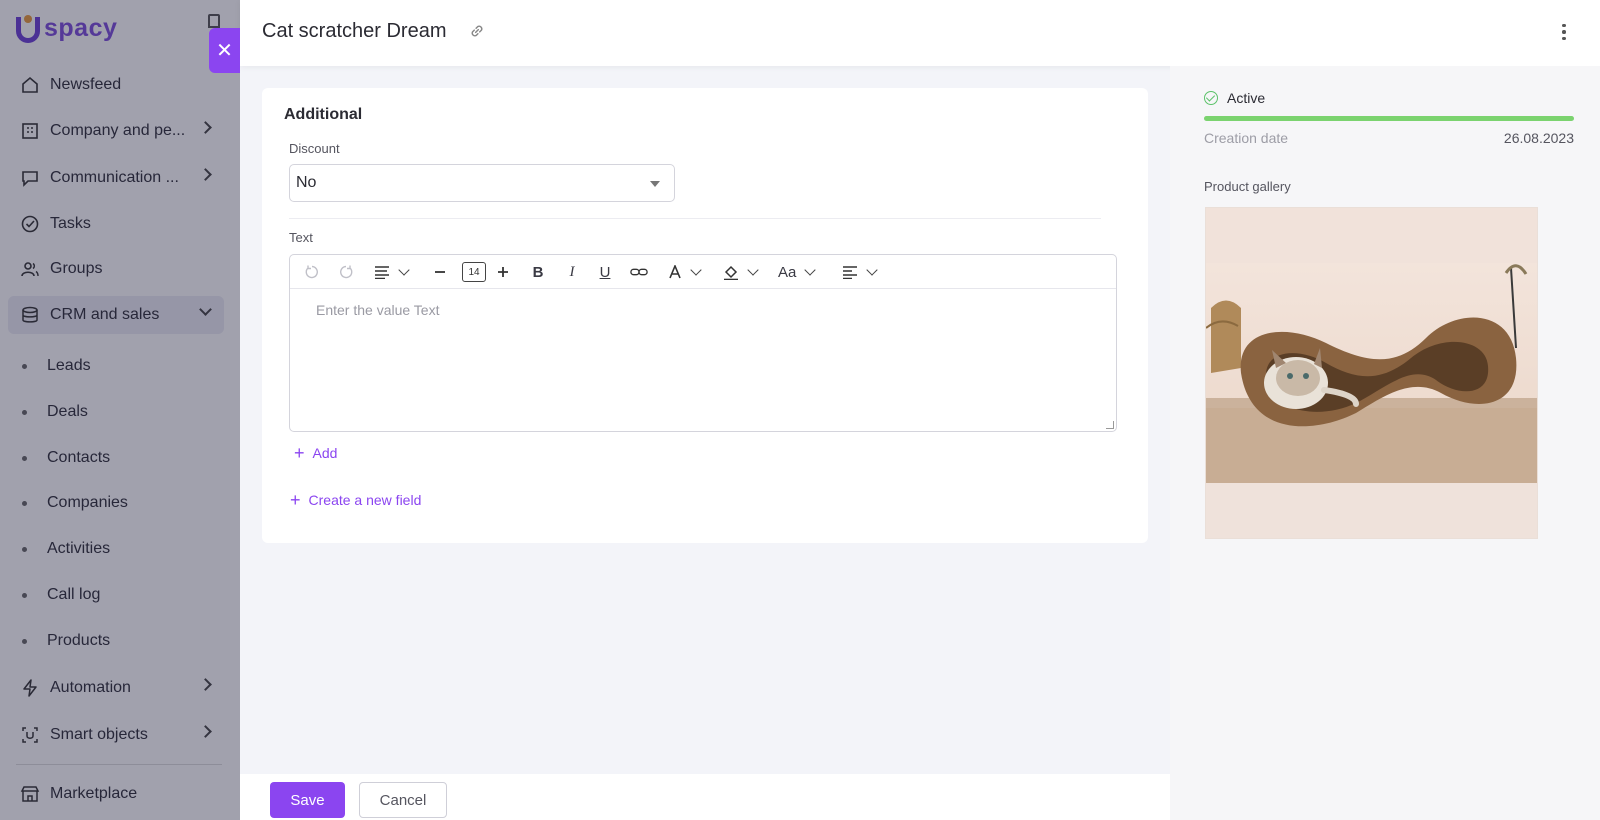 The image size is (1600, 820). I want to click on close-icon: ✕, so click(224, 51).